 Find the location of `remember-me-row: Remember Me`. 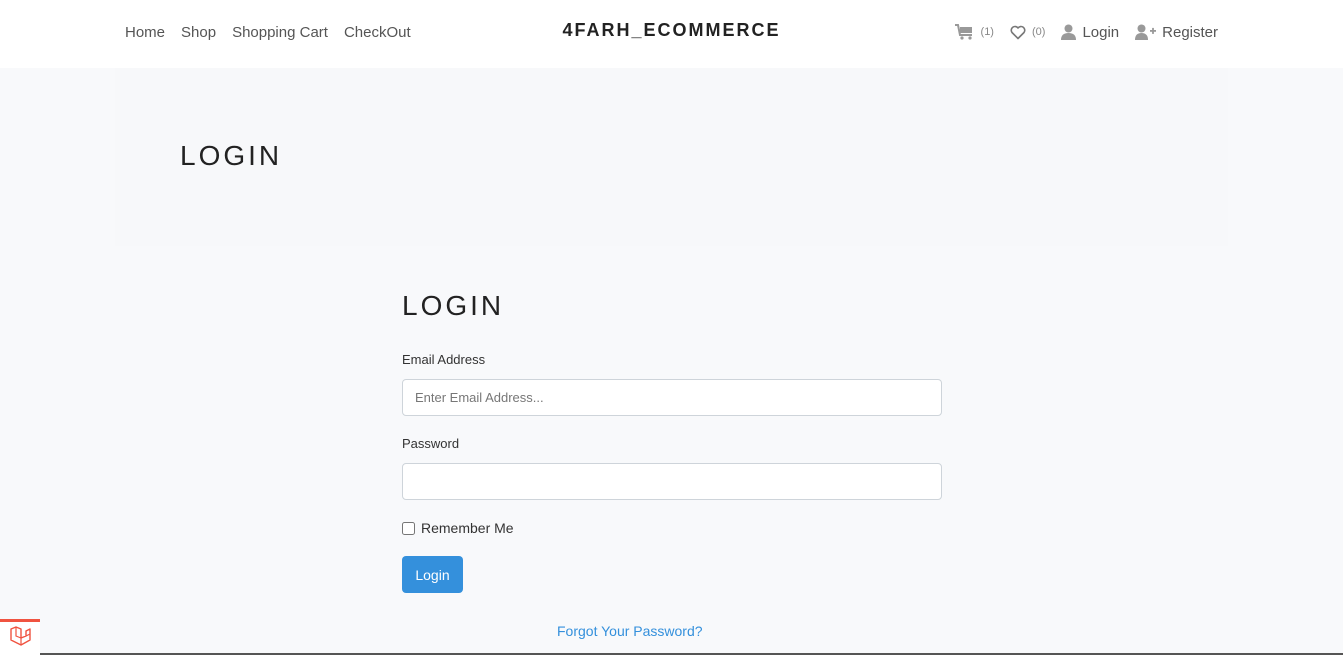

remember-me-row: Remember Me is located at coordinates (672, 528).